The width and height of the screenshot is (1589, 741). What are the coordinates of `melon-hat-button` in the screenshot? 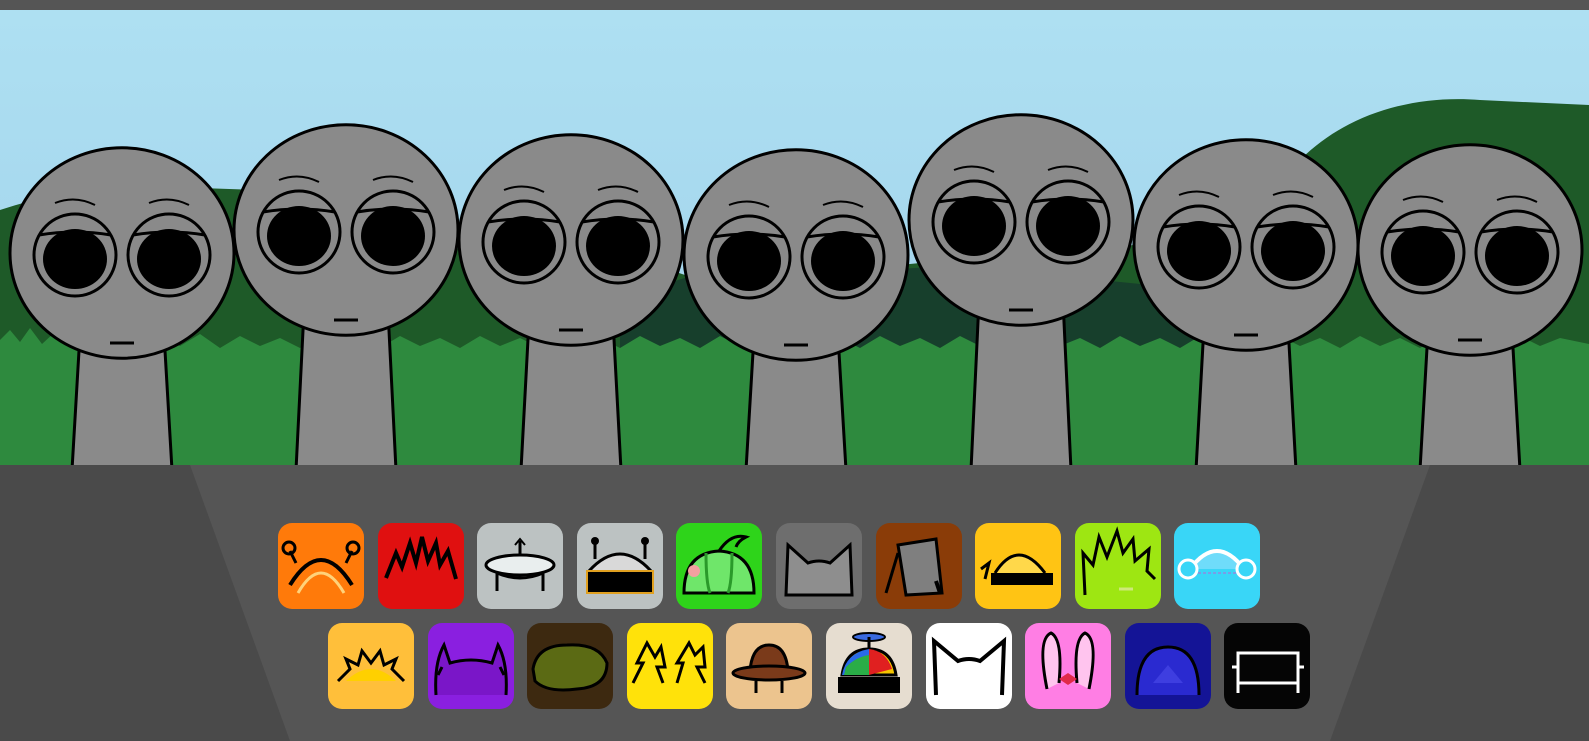 It's located at (719, 566).